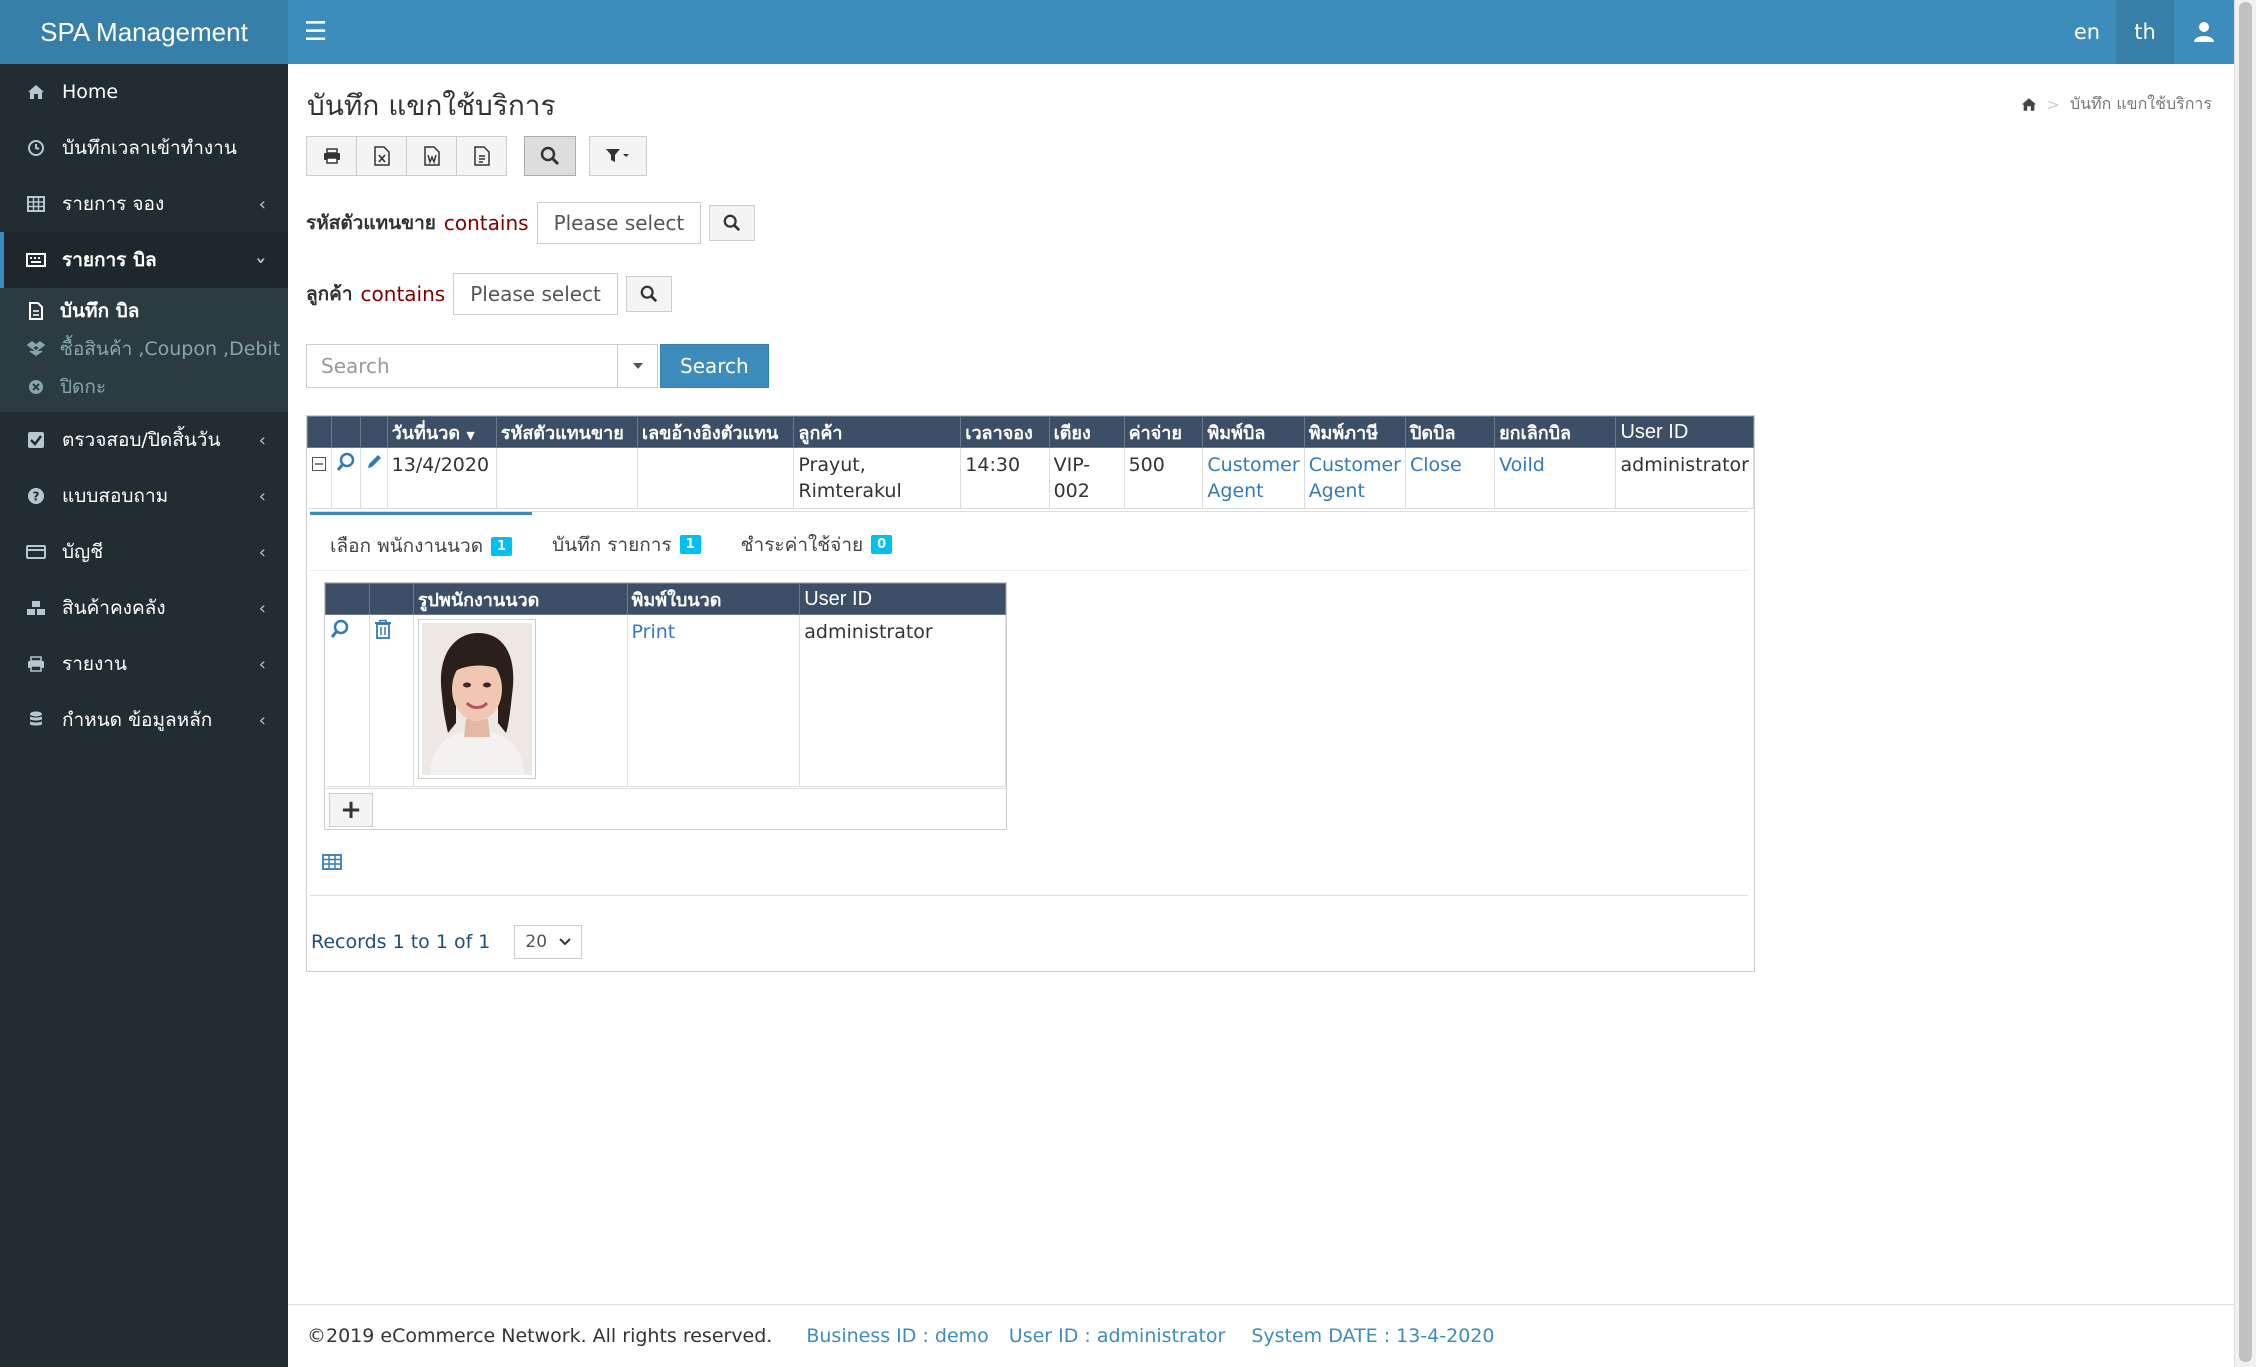  I want to click on page-size-select: 20, so click(548, 942).